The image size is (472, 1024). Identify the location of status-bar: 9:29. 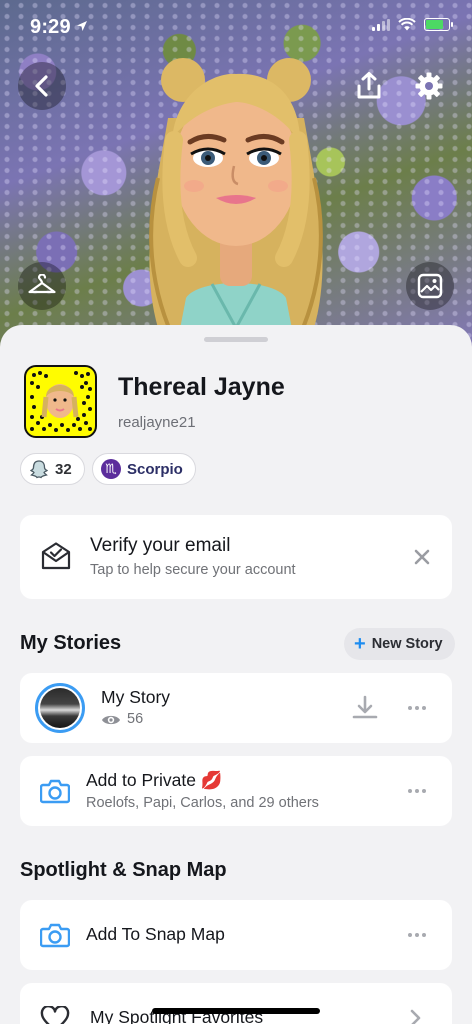
(236, 26).